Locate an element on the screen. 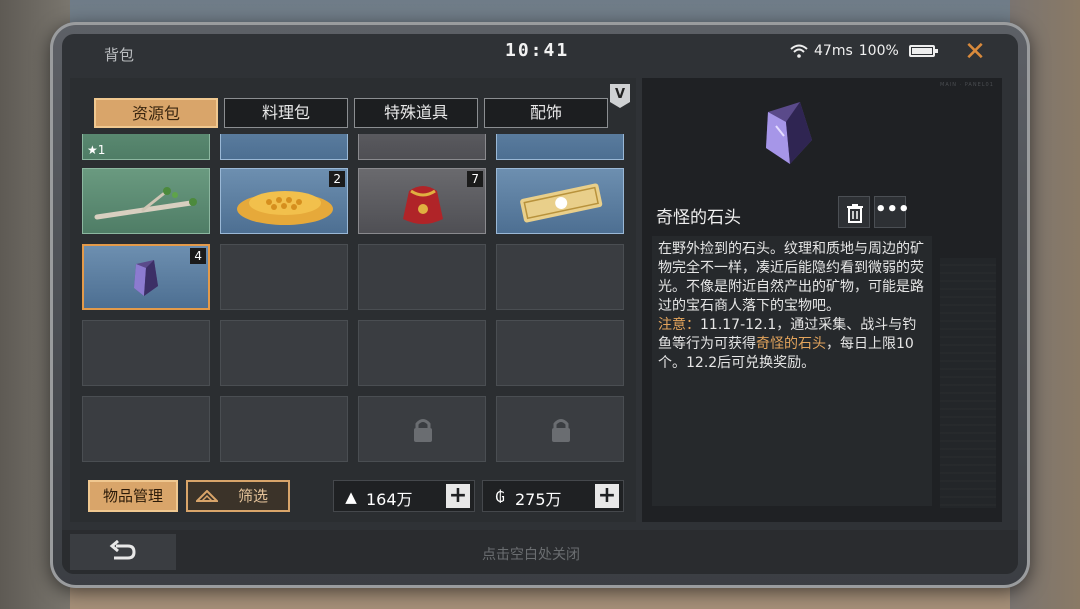  gold-icon: ₲ is located at coordinates (500, 497).